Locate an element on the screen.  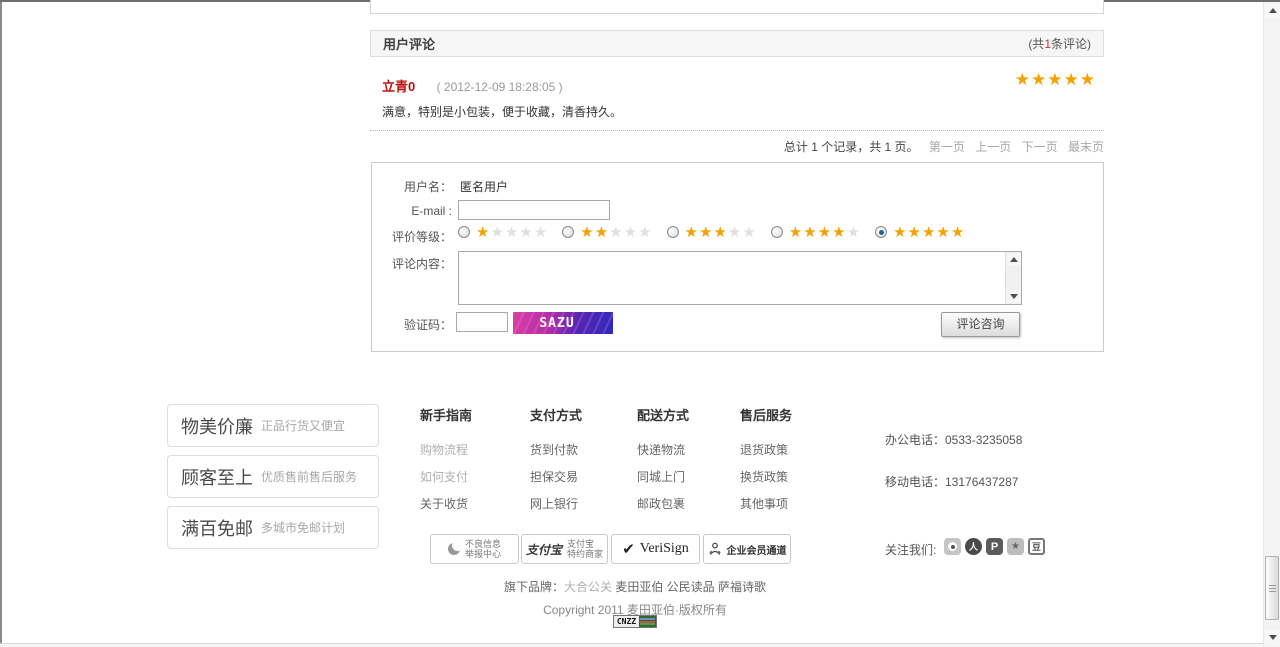
brands-label: 旗下品牌： is located at coordinates (533, 587).